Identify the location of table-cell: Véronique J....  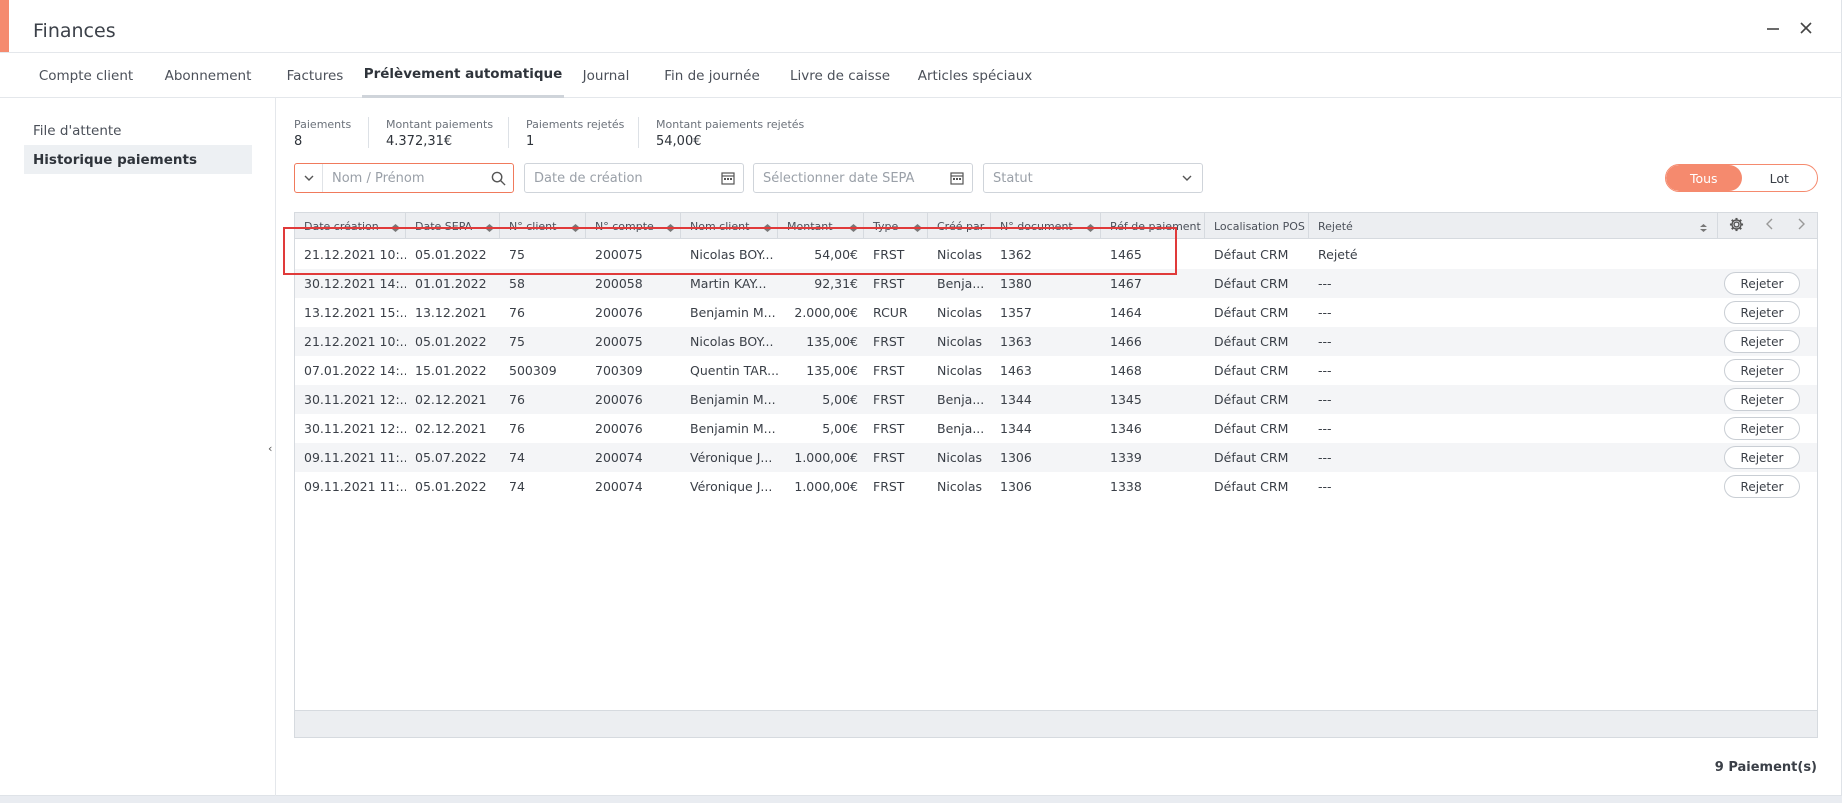
(731, 457).